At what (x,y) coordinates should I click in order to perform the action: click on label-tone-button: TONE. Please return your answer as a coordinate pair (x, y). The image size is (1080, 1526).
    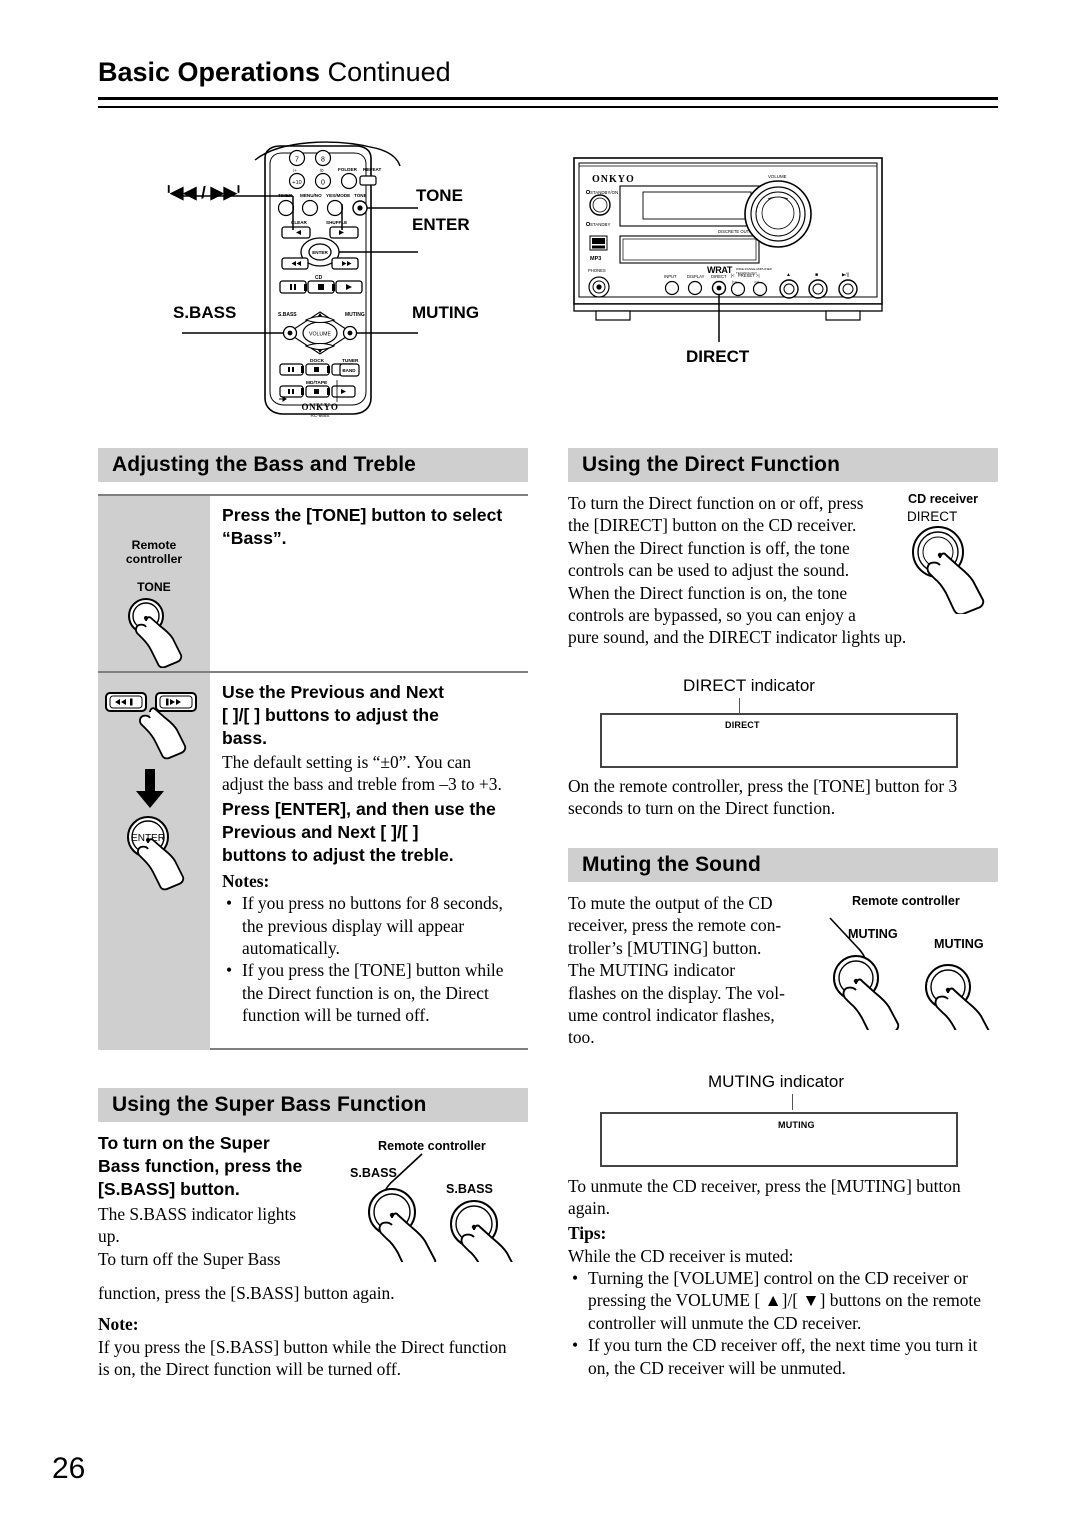
    Looking at the image, I should click on (154, 587).